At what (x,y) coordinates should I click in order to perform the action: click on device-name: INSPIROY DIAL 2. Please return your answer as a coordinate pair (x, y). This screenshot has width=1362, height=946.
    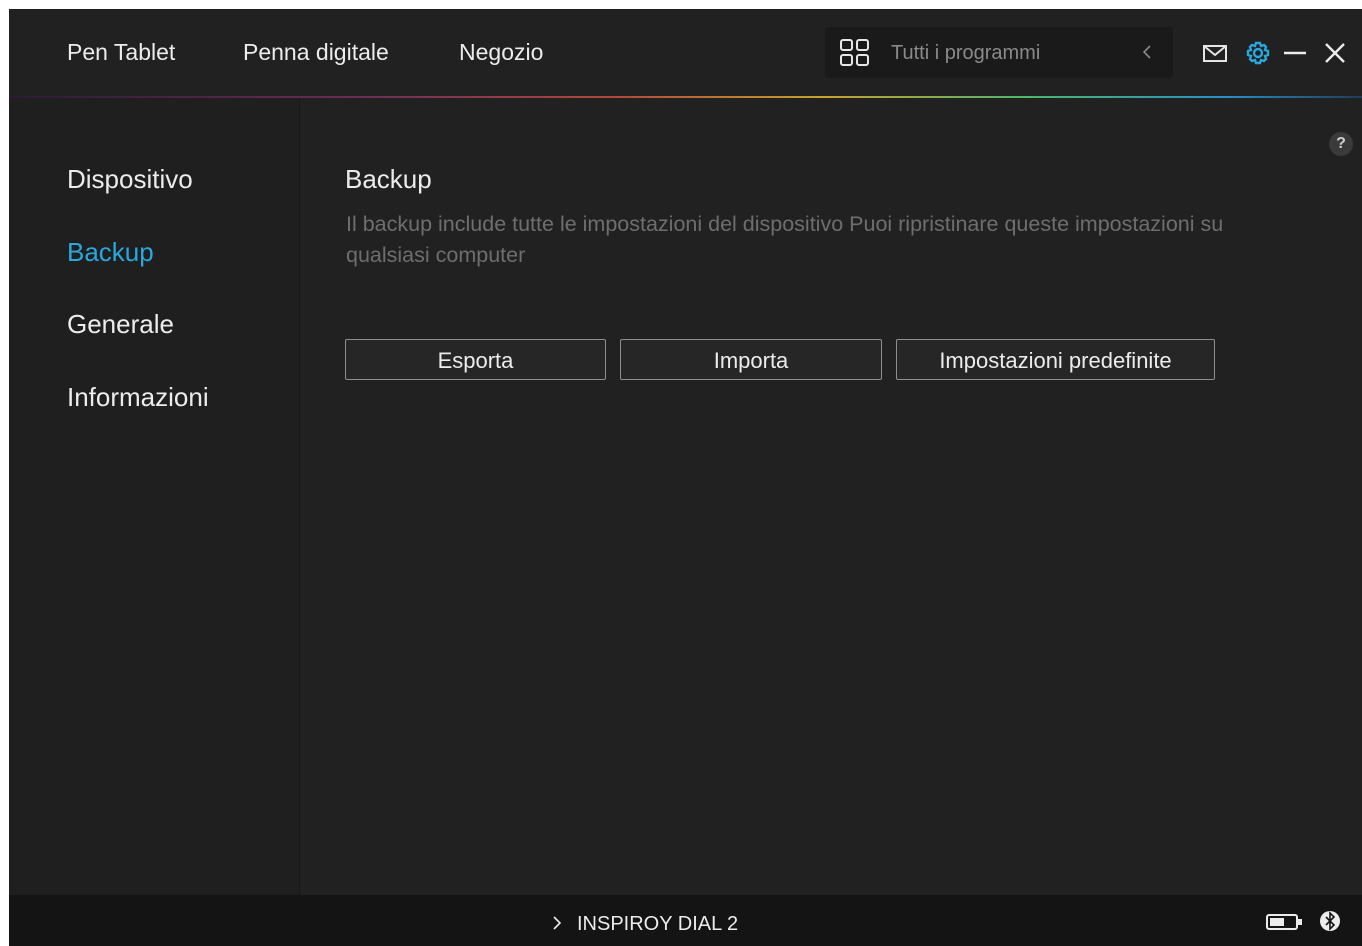
    Looking at the image, I should click on (658, 924).